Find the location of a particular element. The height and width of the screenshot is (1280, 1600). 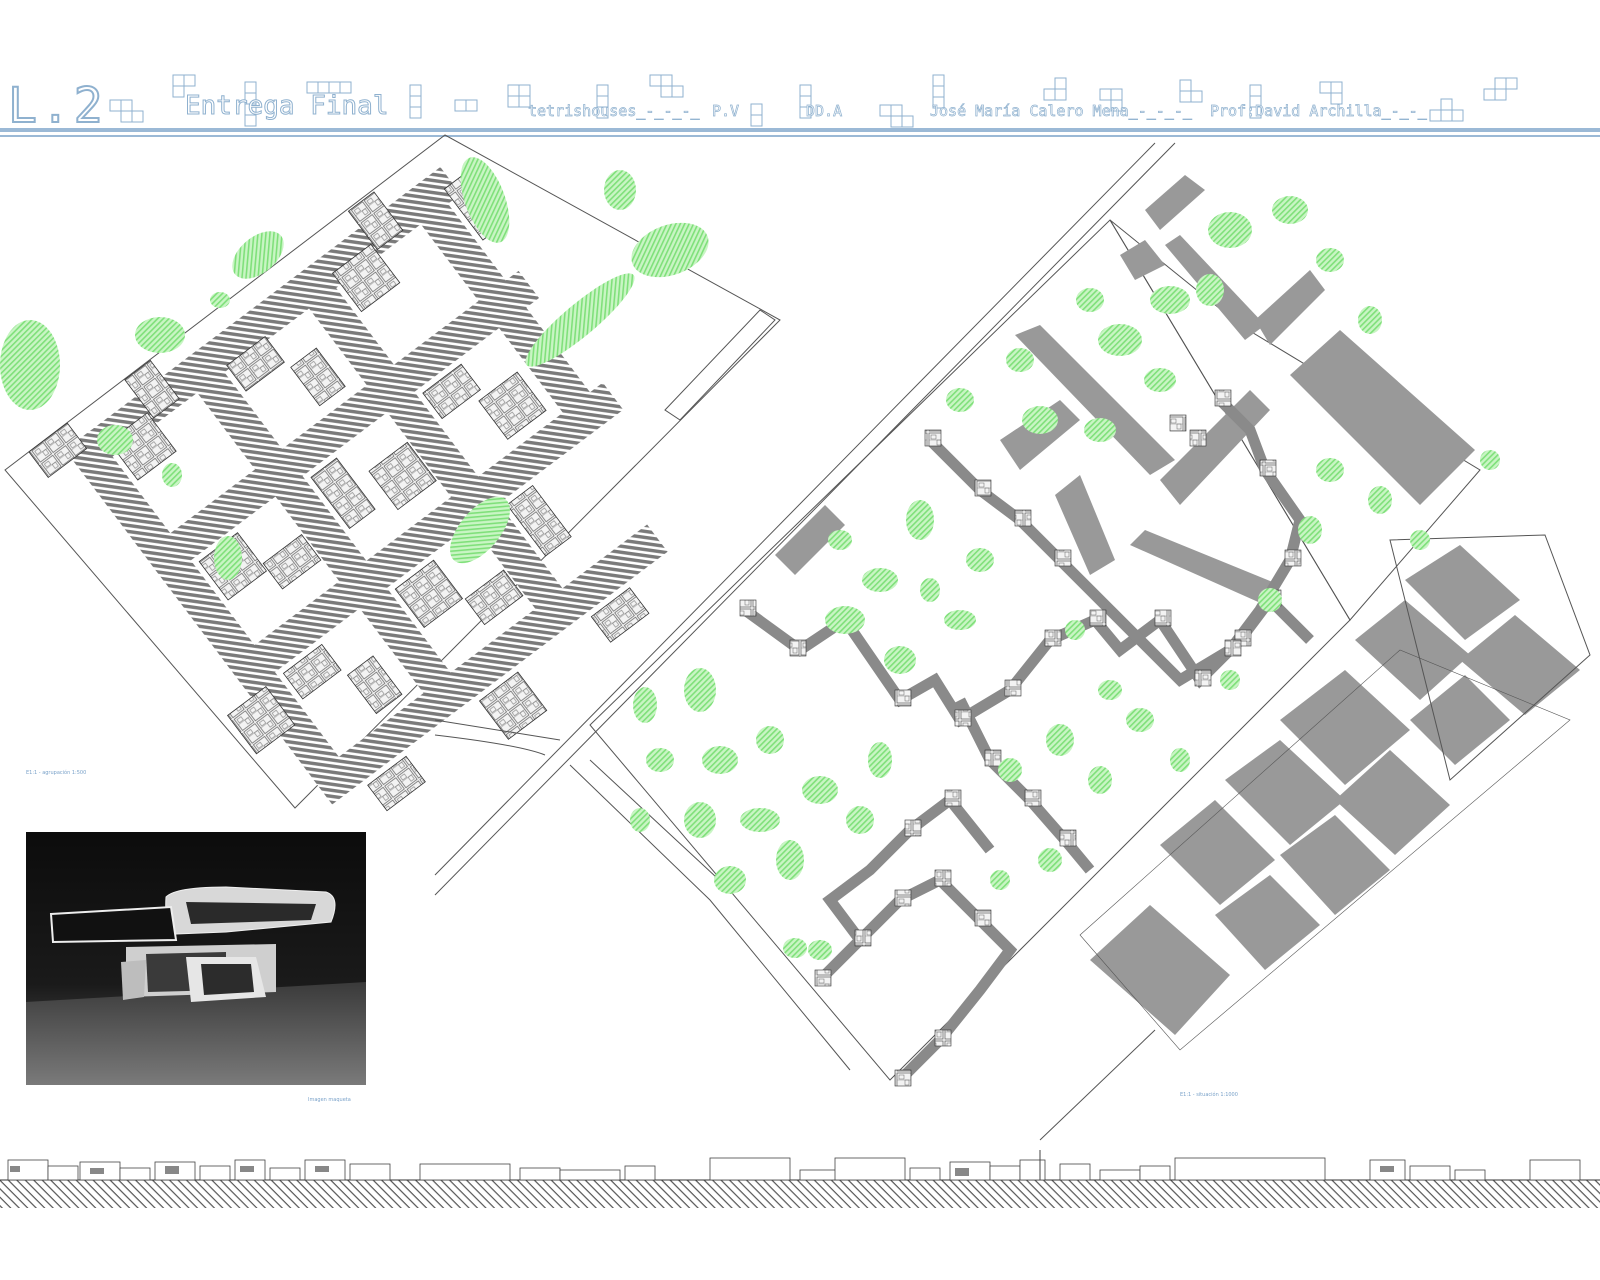

caption-photo: Imagen maqueta is located at coordinates (329, 1100).